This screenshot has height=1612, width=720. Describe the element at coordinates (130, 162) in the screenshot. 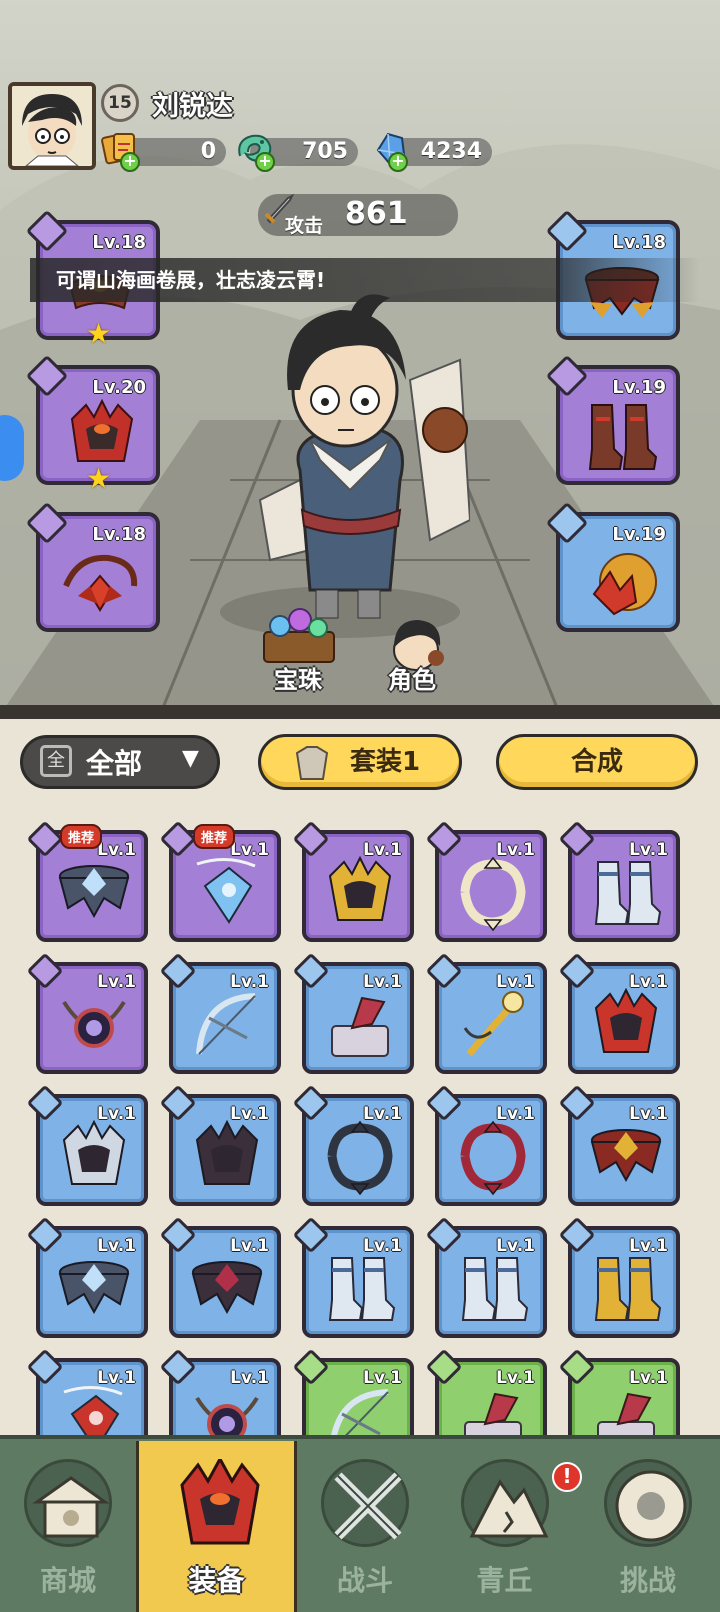

I see `add-tickets-button: +` at that location.